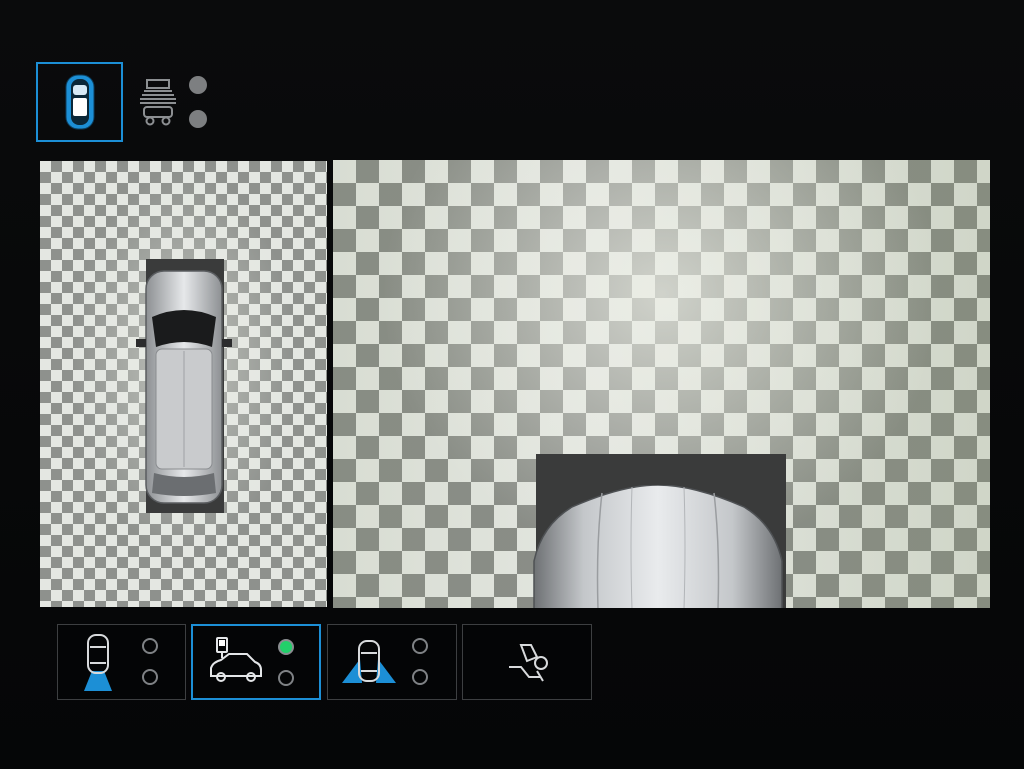 The height and width of the screenshot is (769, 1024). I want to click on rear-view-button, so click(121, 662).